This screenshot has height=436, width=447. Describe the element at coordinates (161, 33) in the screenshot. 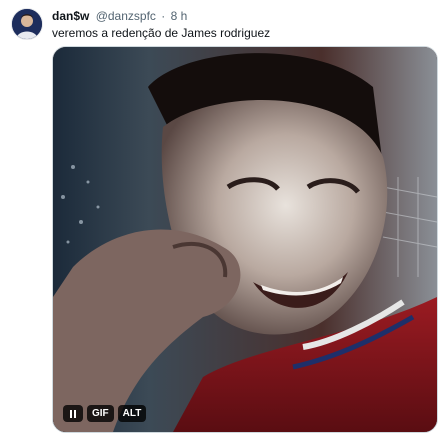

I see `tweet-text: veremos a redenção de James rodriguez` at that location.